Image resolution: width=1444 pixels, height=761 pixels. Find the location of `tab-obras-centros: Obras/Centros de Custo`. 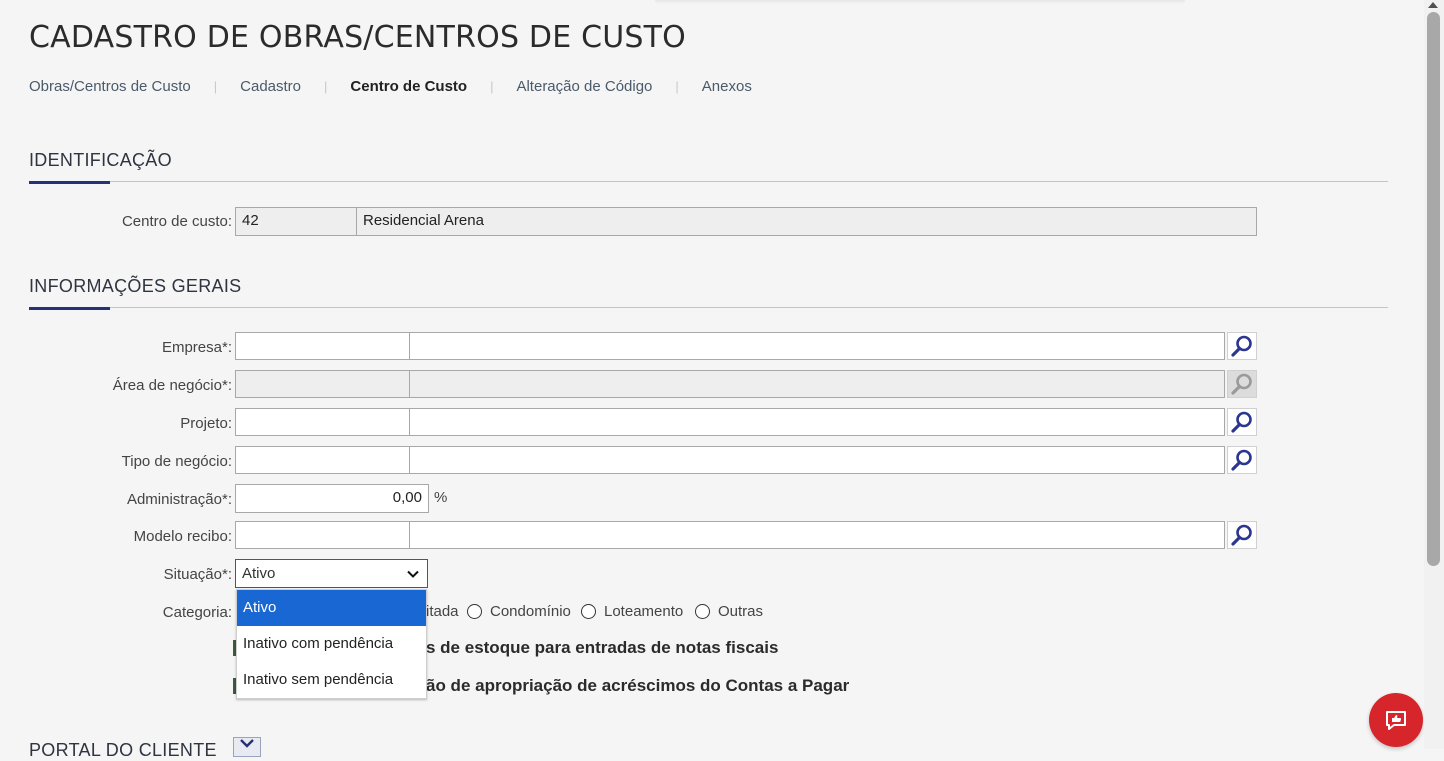

tab-obras-centros: Obras/Centros de Custo is located at coordinates (110, 86).